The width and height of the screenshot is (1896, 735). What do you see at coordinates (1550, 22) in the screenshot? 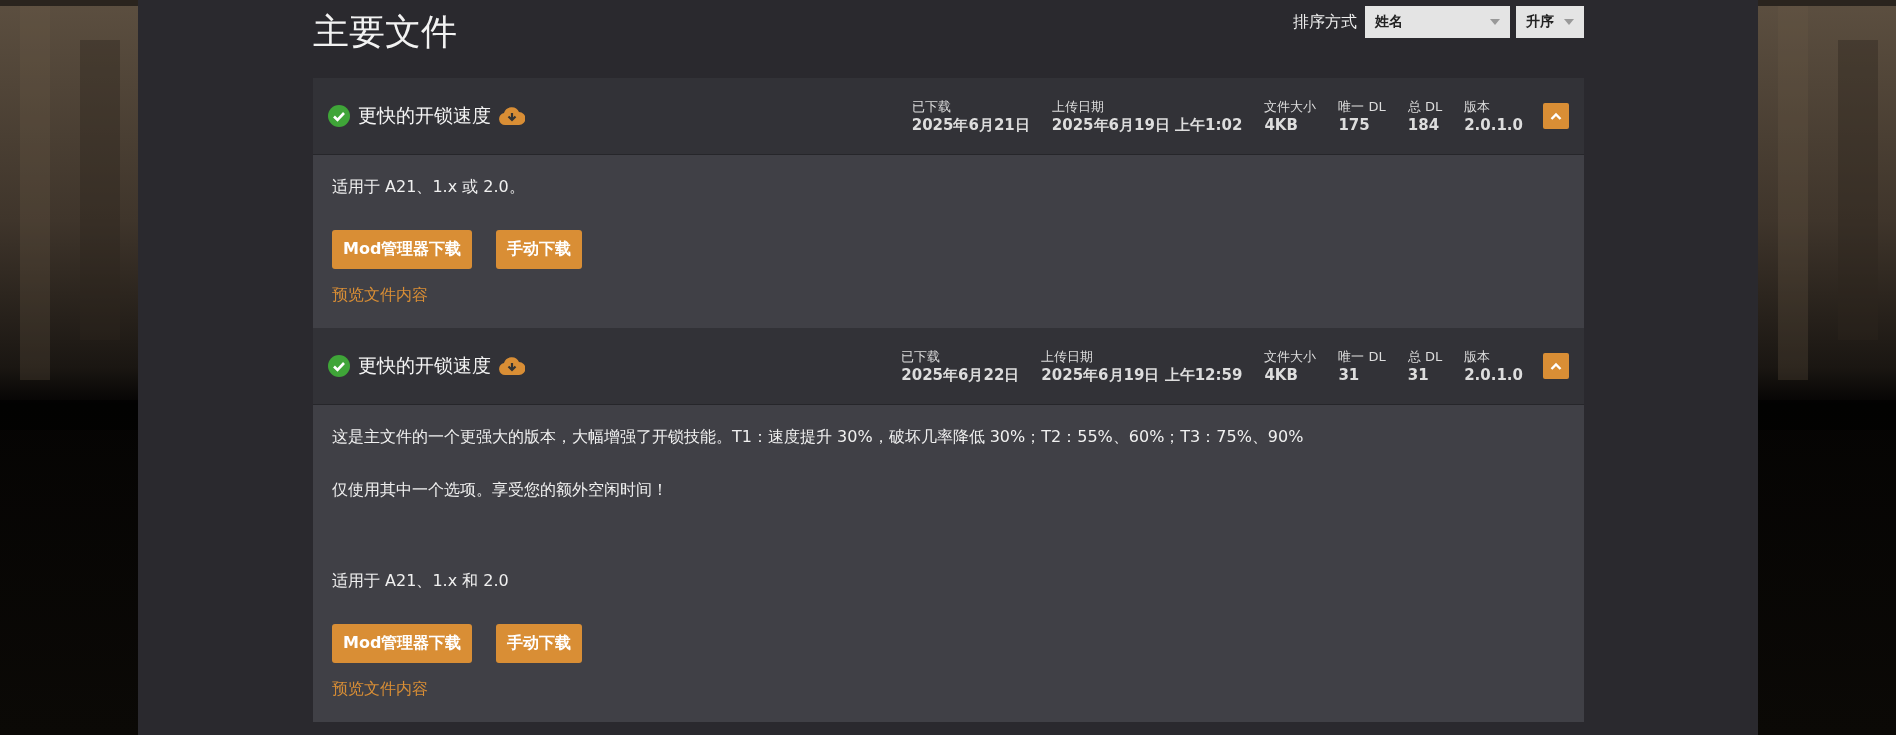
I see `sort-dropdown: 升序` at bounding box center [1550, 22].